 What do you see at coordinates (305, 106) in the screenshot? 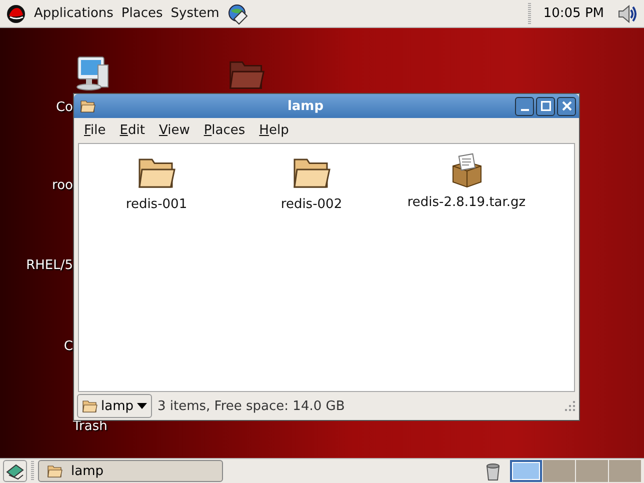
I see `window-title: lamp` at bounding box center [305, 106].